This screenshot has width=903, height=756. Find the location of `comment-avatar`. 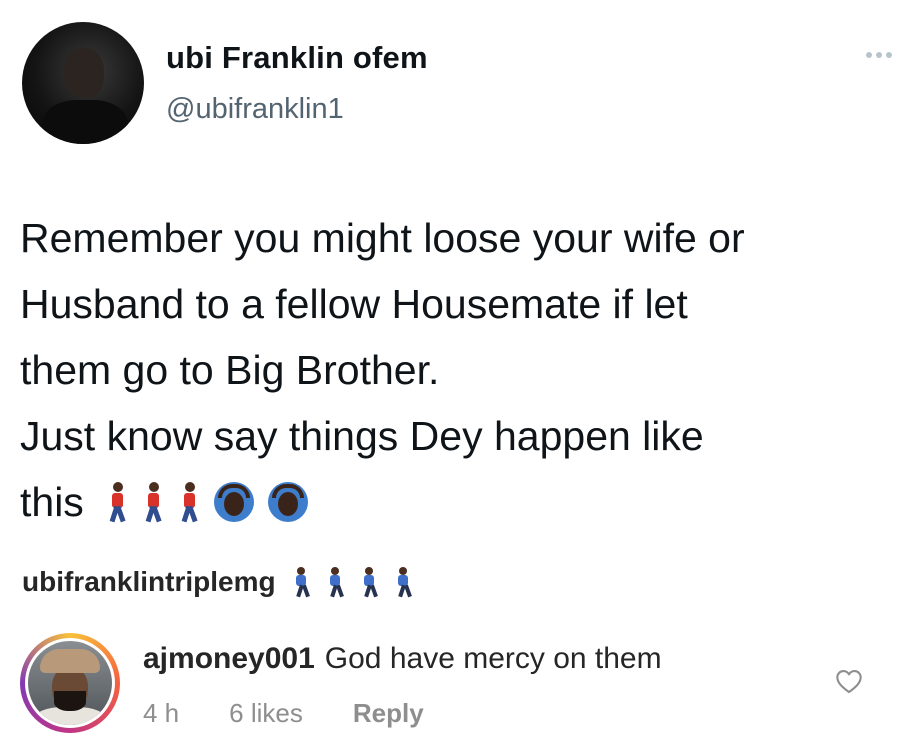

comment-avatar is located at coordinates (70, 683).